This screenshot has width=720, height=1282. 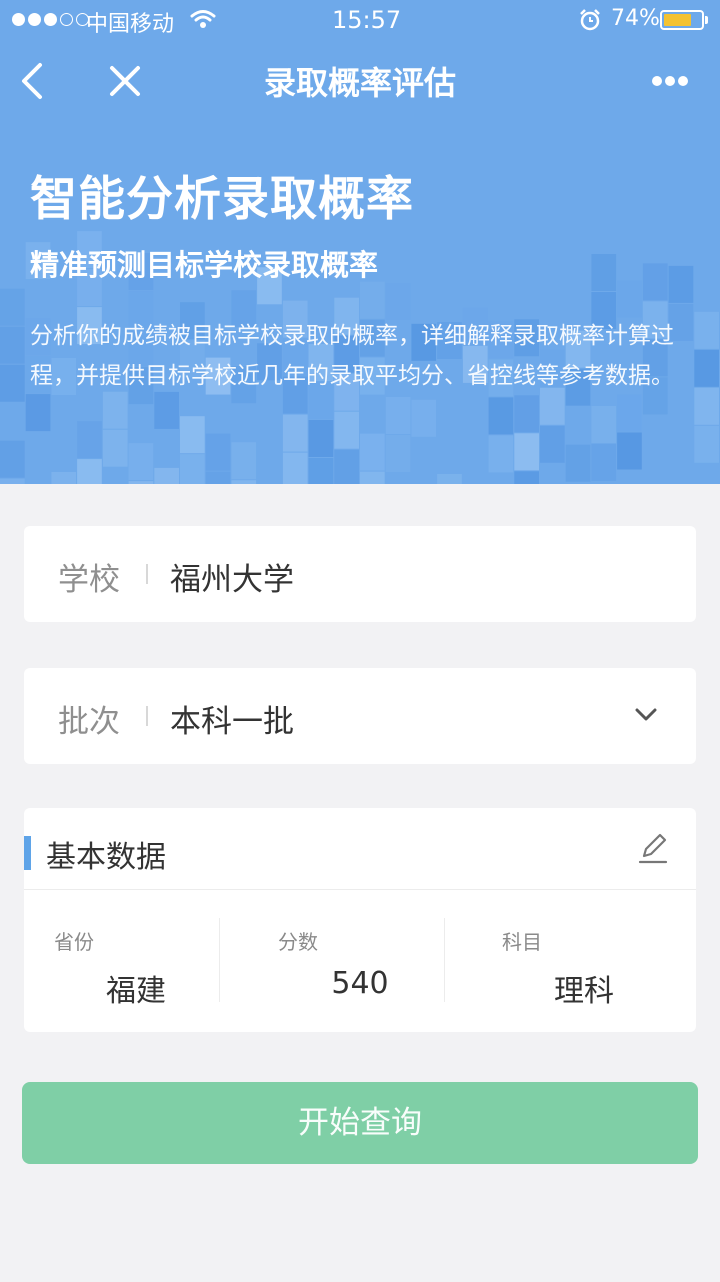 What do you see at coordinates (222, 199) in the screenshot?
I see `hero-title: 智能分析录取概率` at bounding box center [222, 199].